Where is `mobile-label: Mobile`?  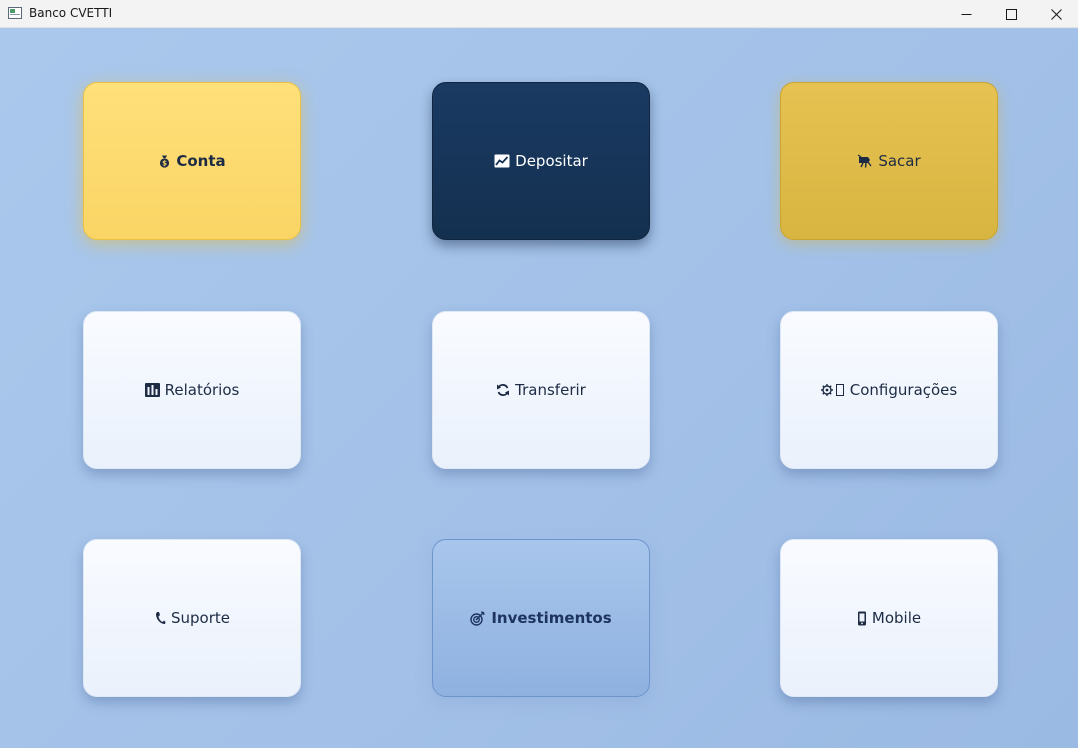 mobile-label: Mobile is located at coordinates (896, 618).